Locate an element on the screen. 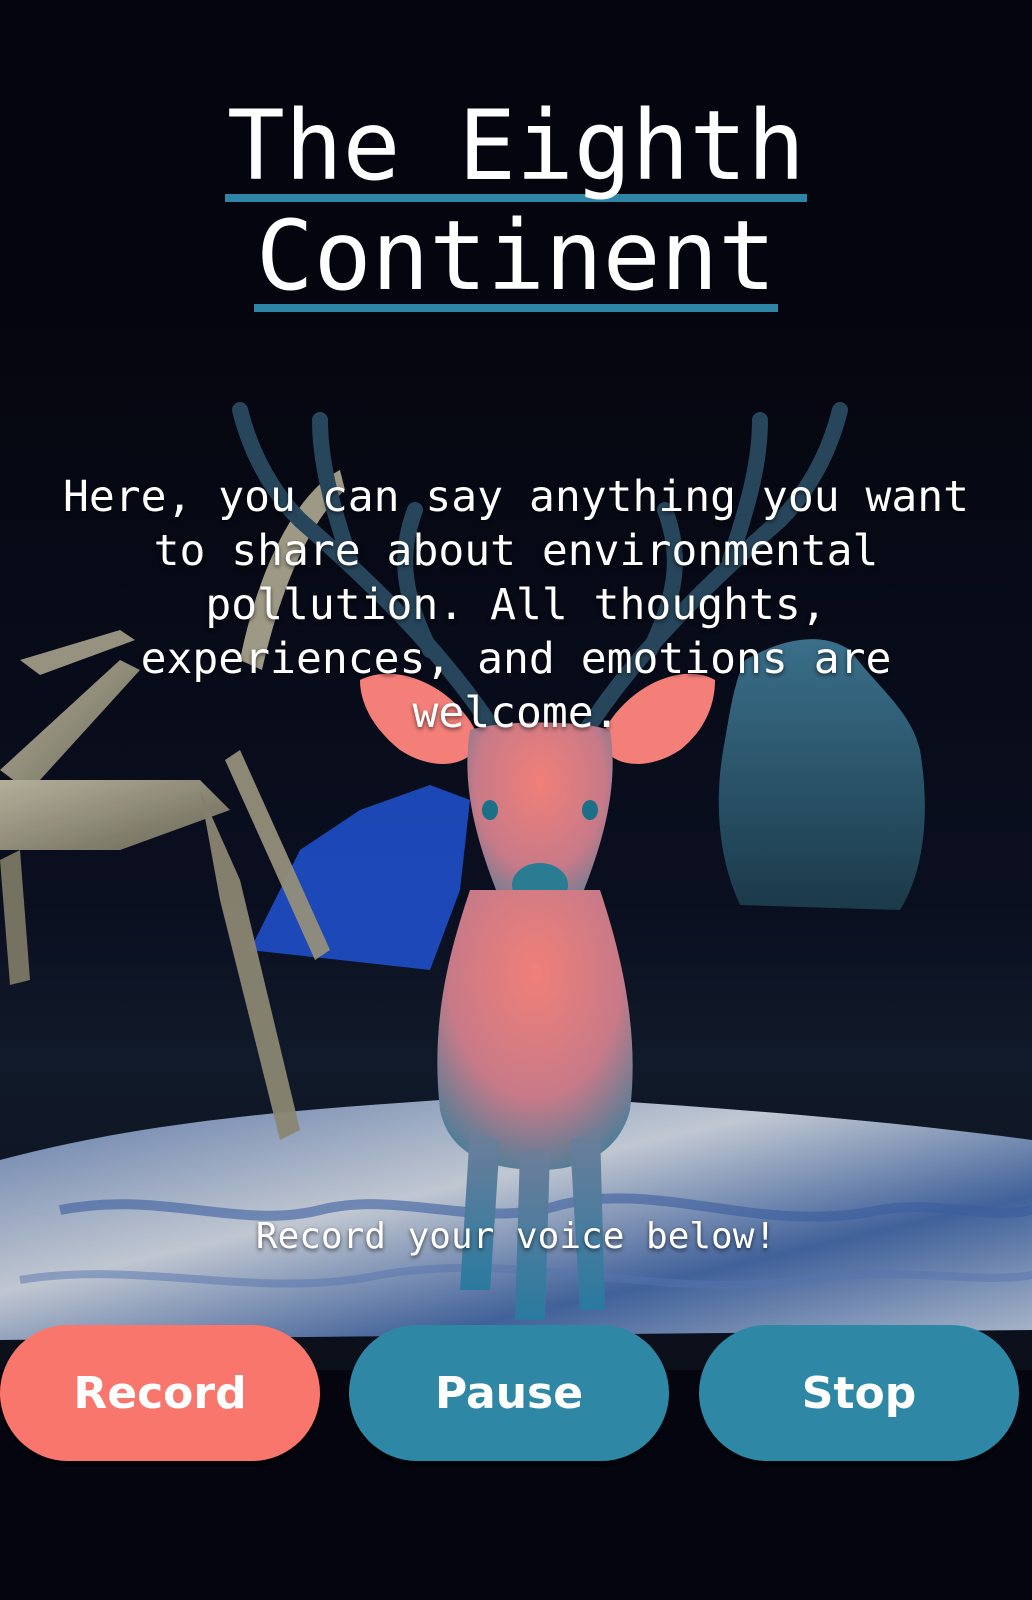 The width and height of the screenshot is (1032, 1600). record-button: Record is located at coordinates (160, 1393).